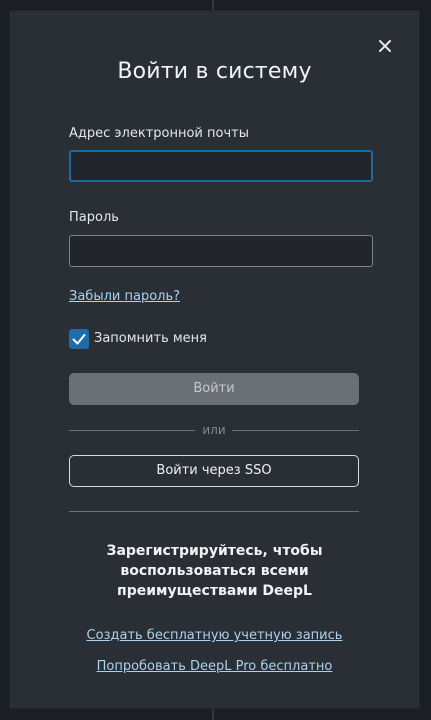 The image size is (431, 720). Describe the element at coordinates (94, 217) in the screenshot. I see `password-label: Пароль` at that location.